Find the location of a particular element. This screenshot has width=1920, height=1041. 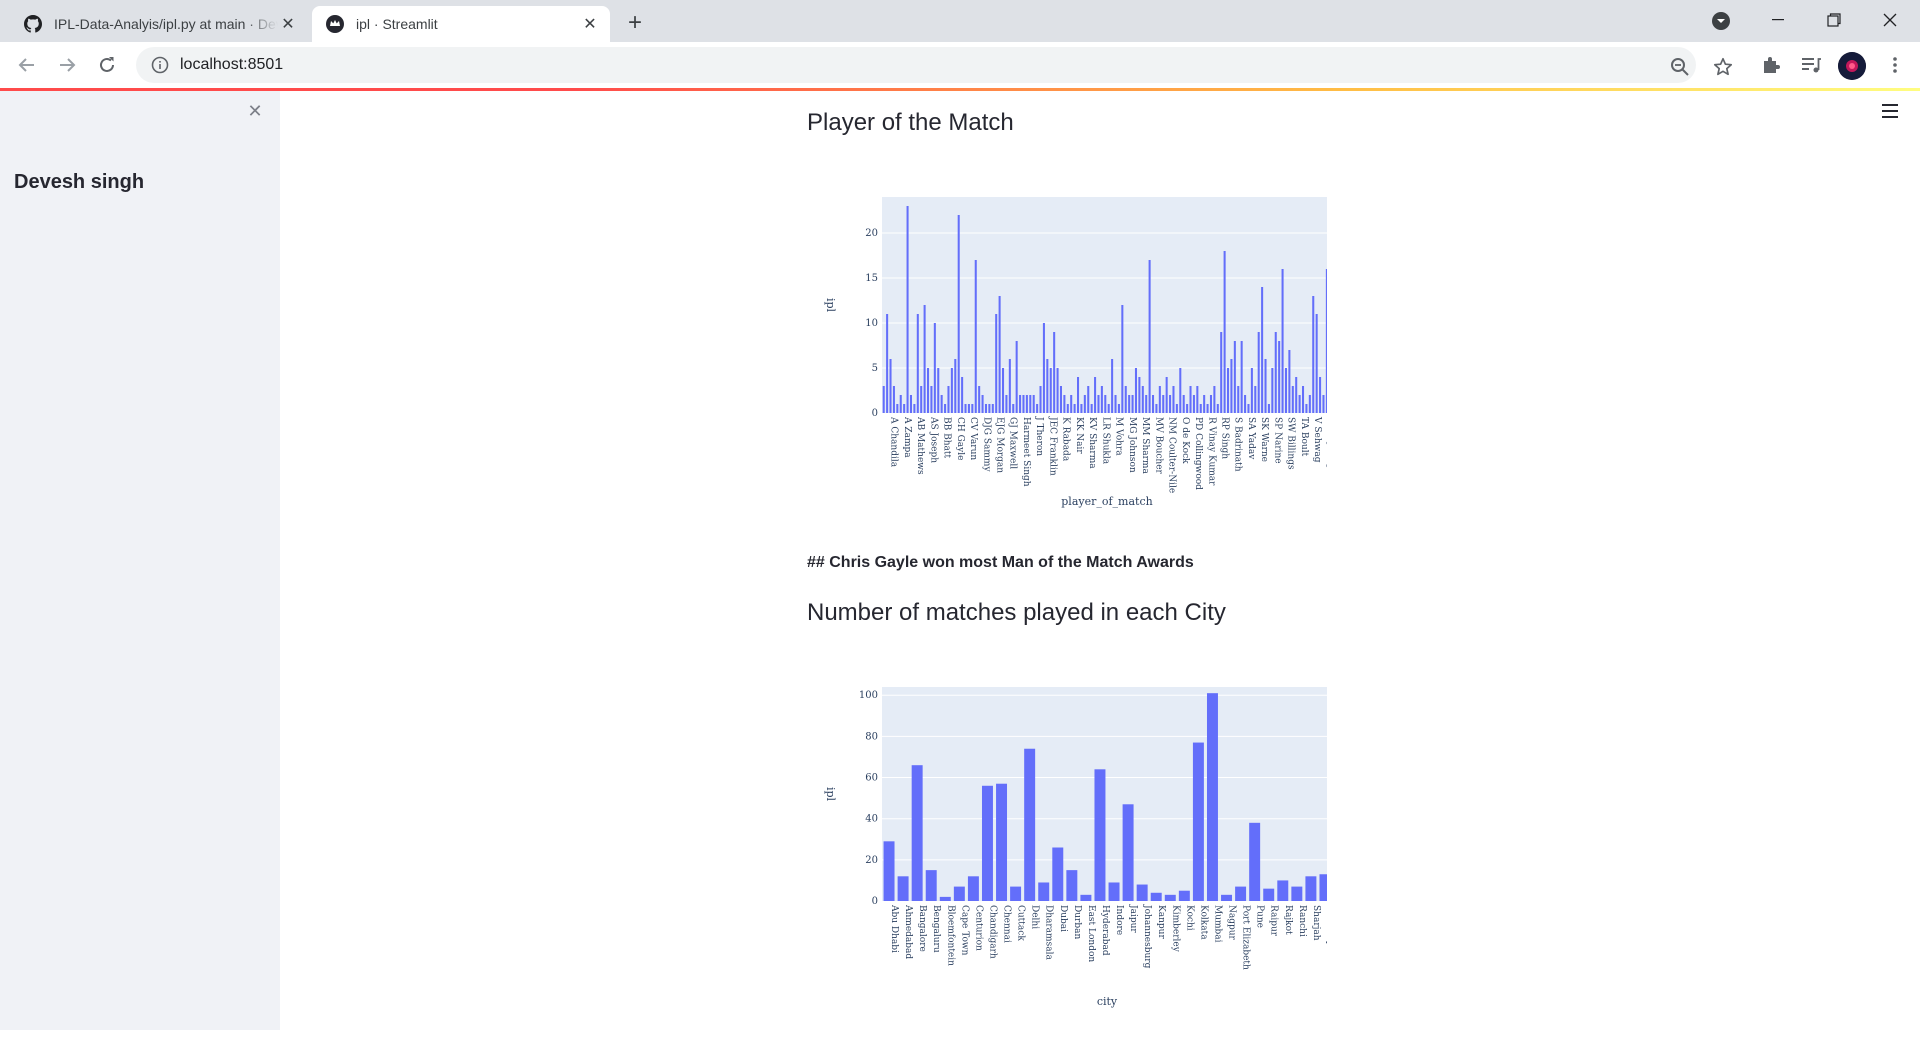

back-arrow-icon is located at coordinates (27, 65).